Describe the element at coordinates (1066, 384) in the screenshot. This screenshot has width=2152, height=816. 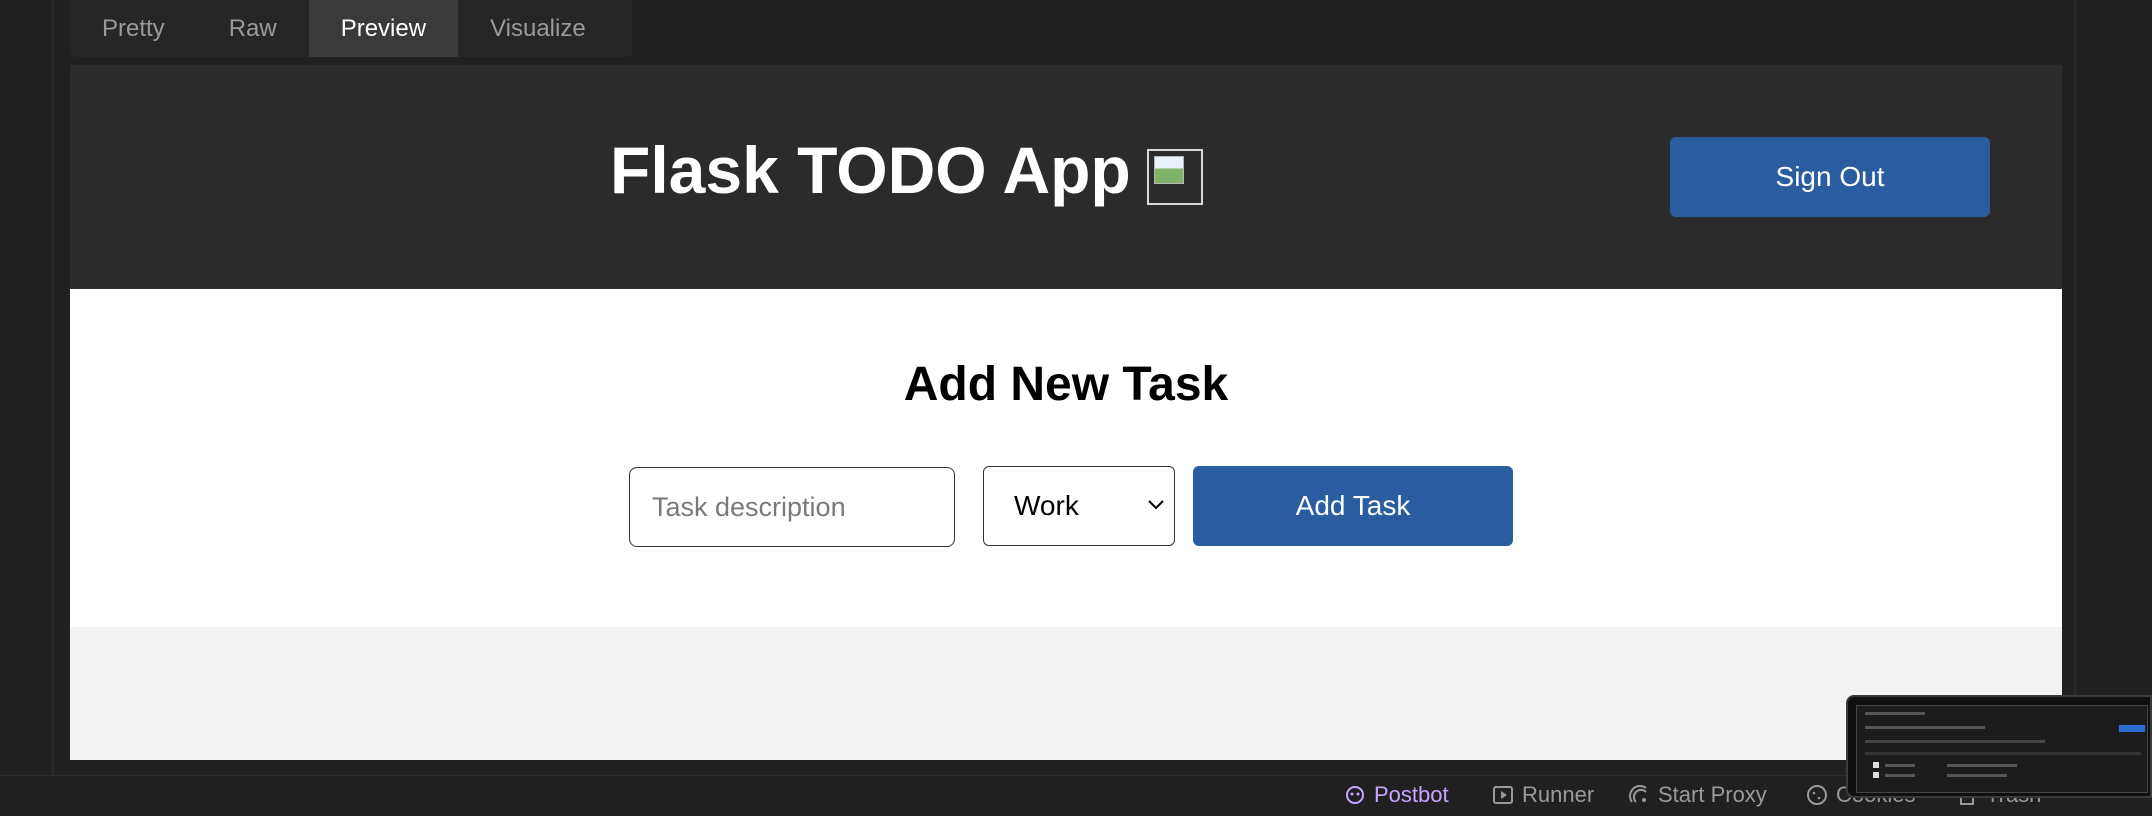
I see `add-task-title: Add New Task` at that location.